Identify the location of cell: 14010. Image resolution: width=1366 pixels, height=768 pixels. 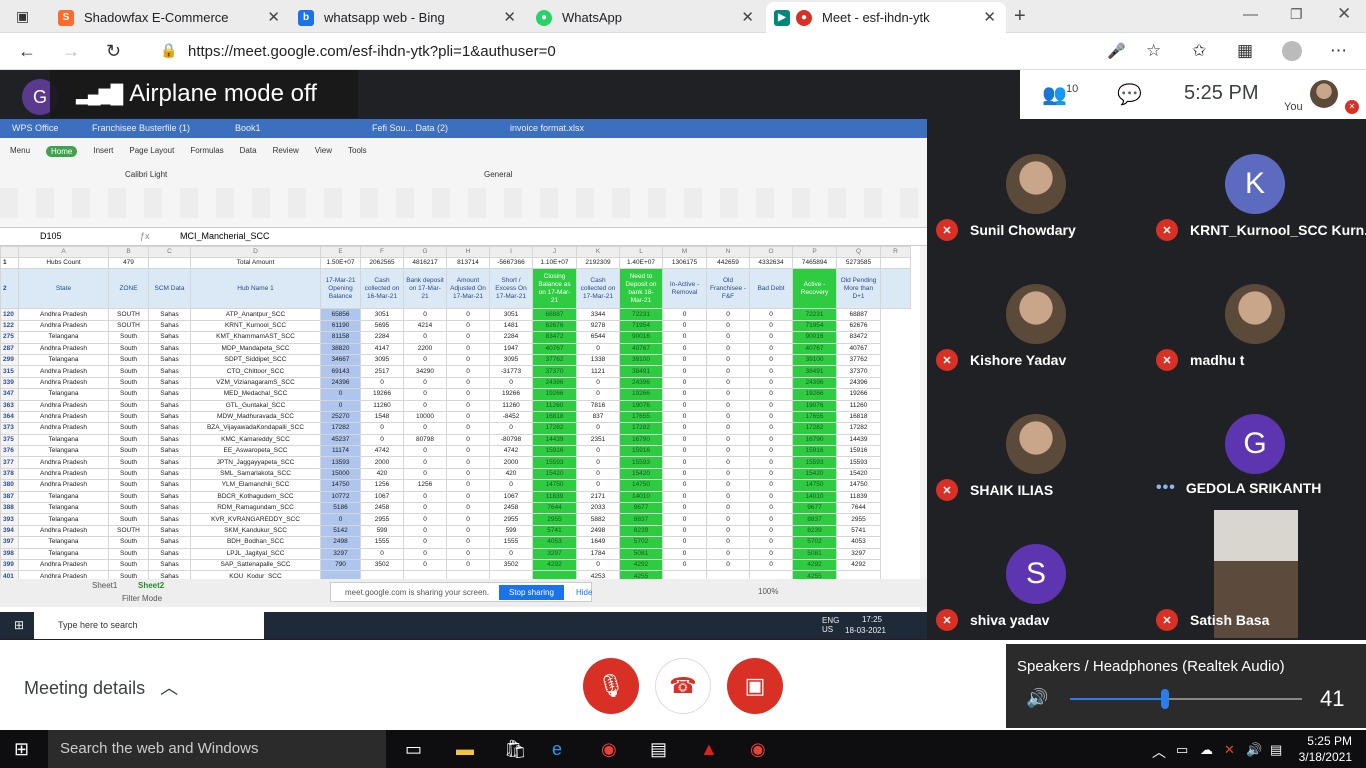
(814, 497).